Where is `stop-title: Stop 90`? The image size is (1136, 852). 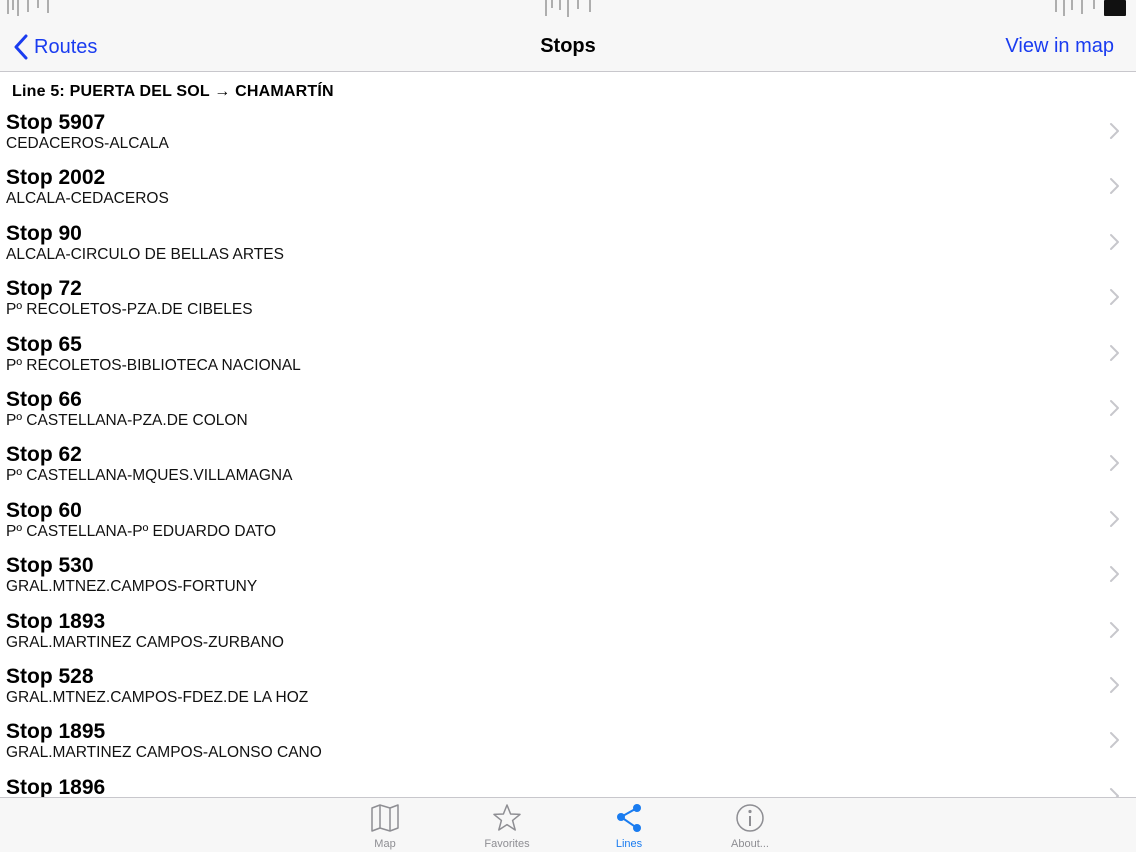
stop-title: Stop 90 is located at coordinates (44, 233).